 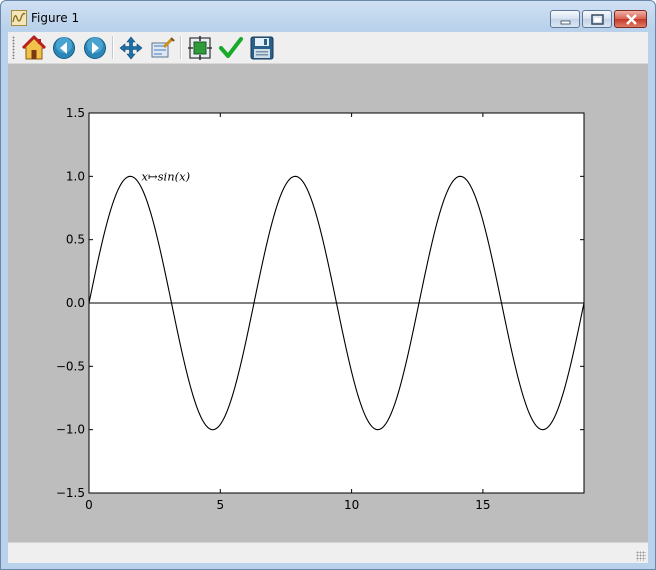 I want to click on y-tick-label: −1.5, so click(x=70, y=493).